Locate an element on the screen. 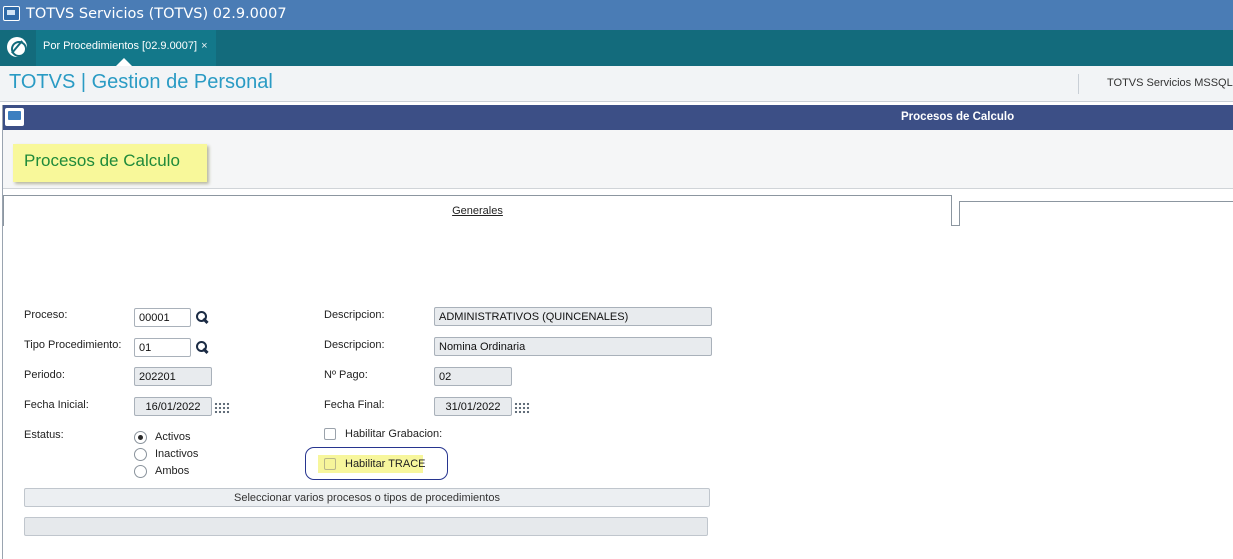  totvs-home-icon is located at coordinates (17, 47).